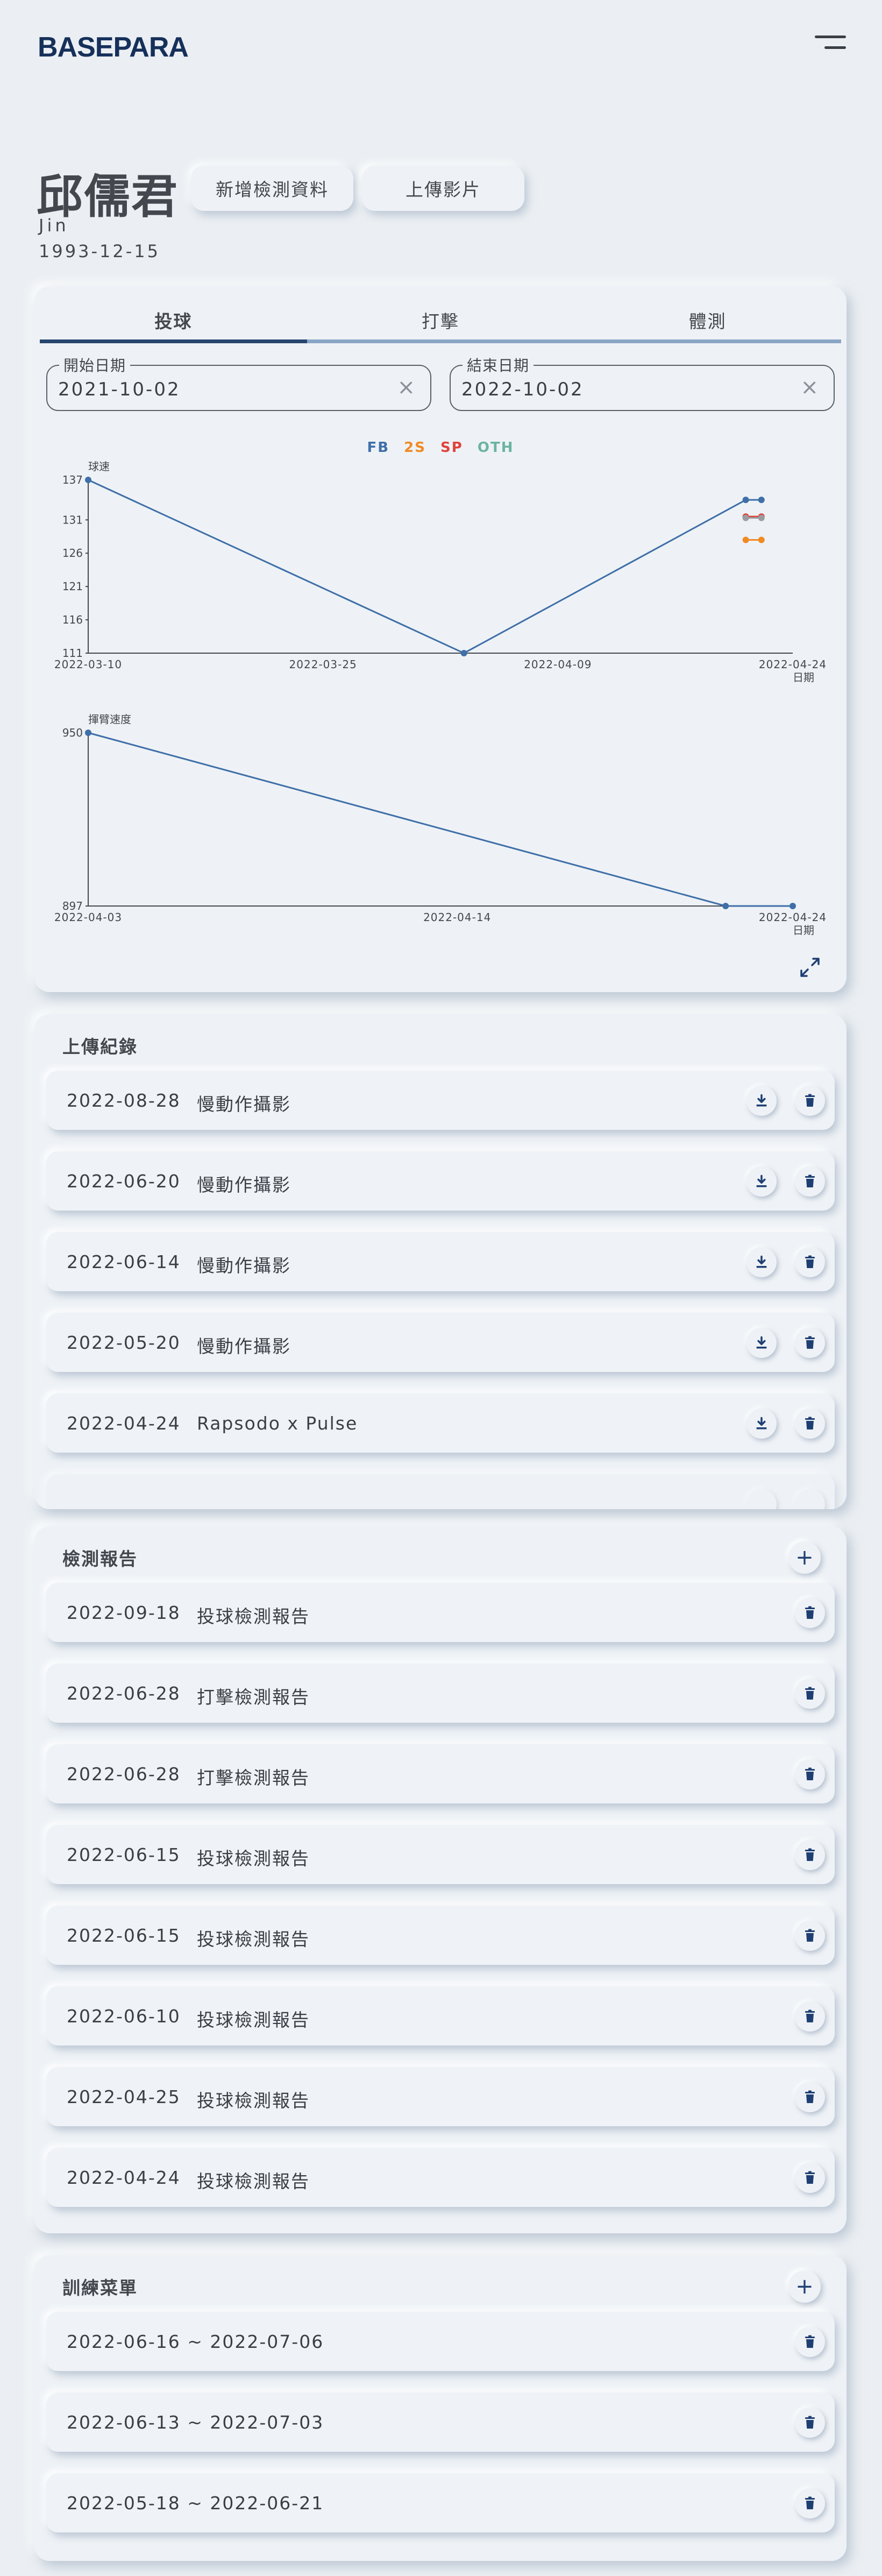 This screenshot has height=2576, width=882. Describe the element at coordinates (415, 448) in the screenshot. I see `legend-2s: 2S` at that location.